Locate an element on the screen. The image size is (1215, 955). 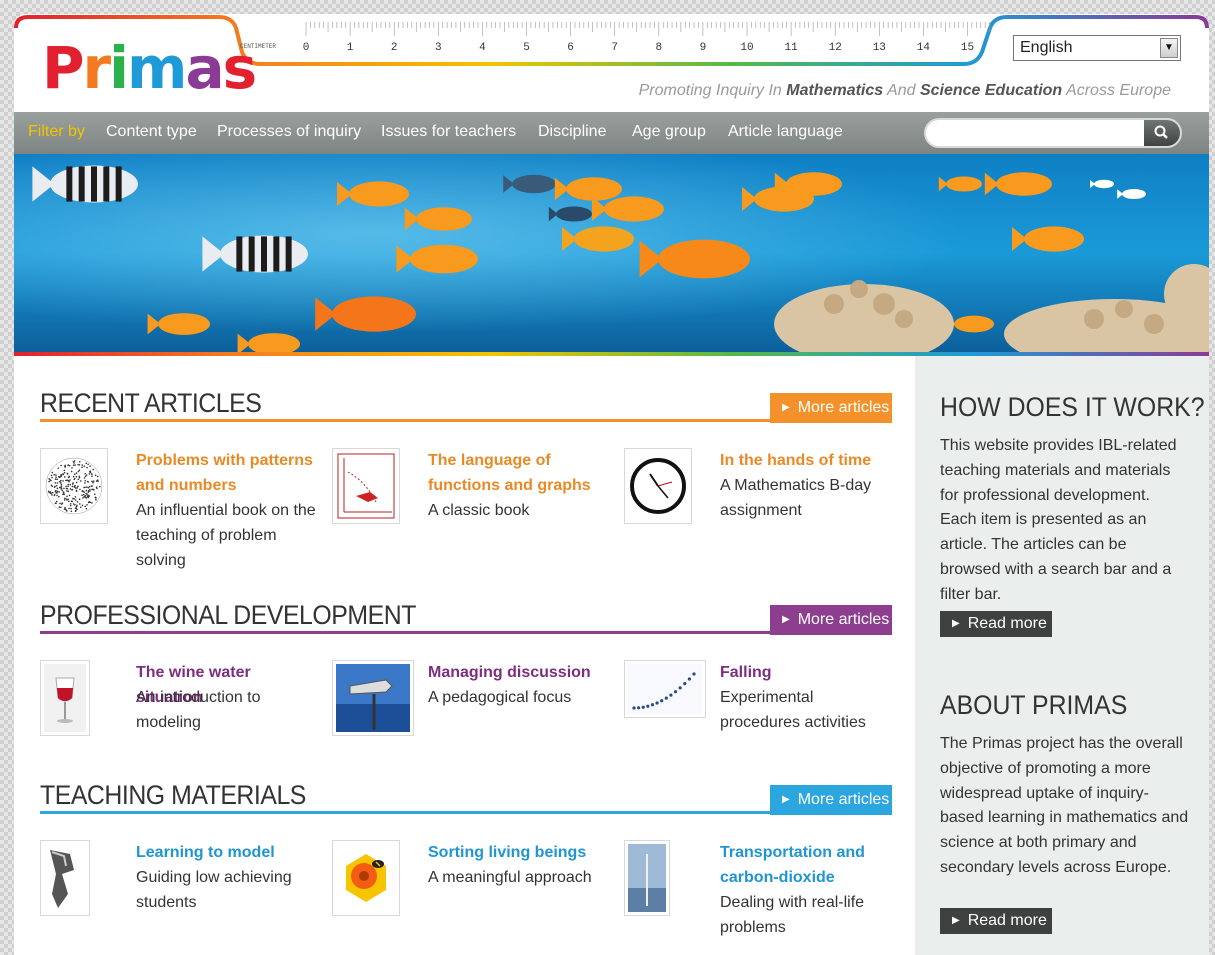
article-title: Transportation and carbon-dioxide is located at coordinates (810, 865).